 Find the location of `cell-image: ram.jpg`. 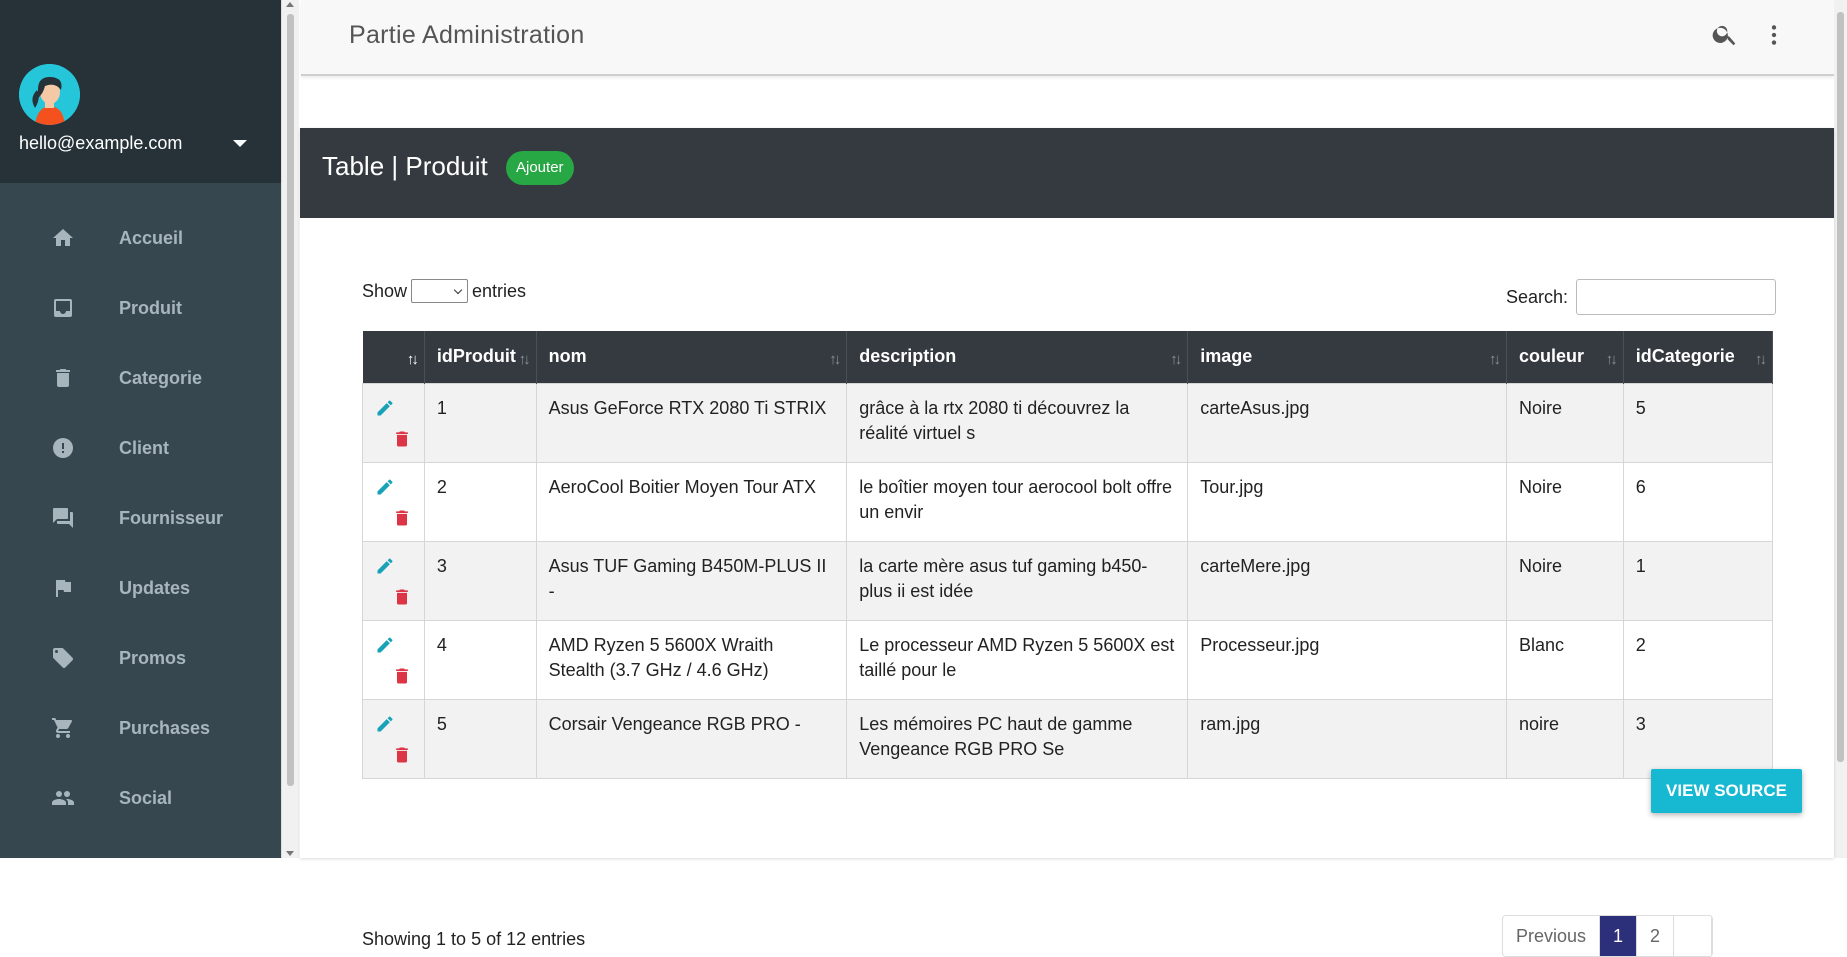

cell-image: ram.jpg is located at coordinates (1347, 738).